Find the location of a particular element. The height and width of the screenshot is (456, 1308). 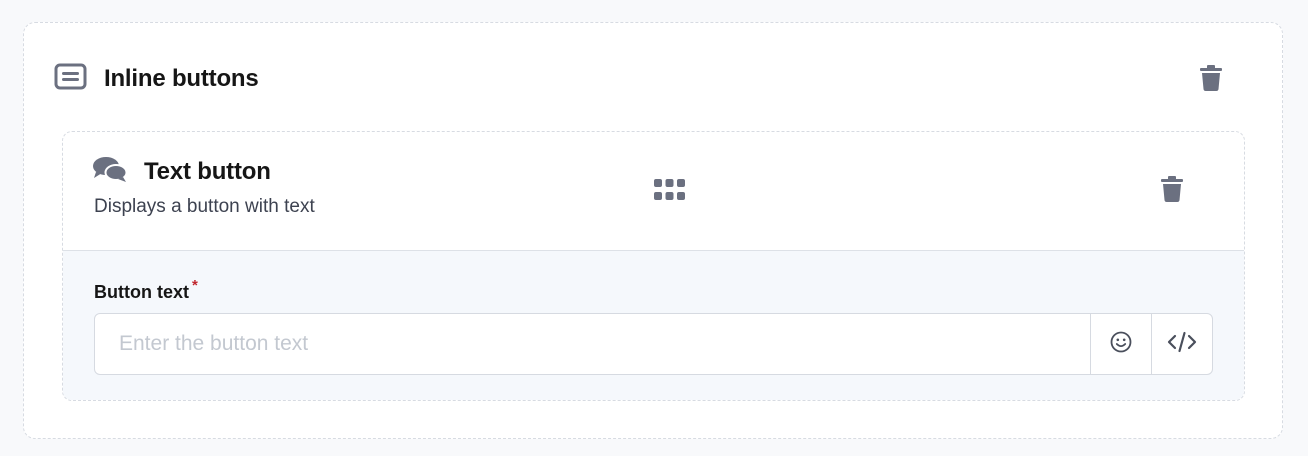

text-button-subtitle: Displays a button with text is located at coordinates (204, 206).